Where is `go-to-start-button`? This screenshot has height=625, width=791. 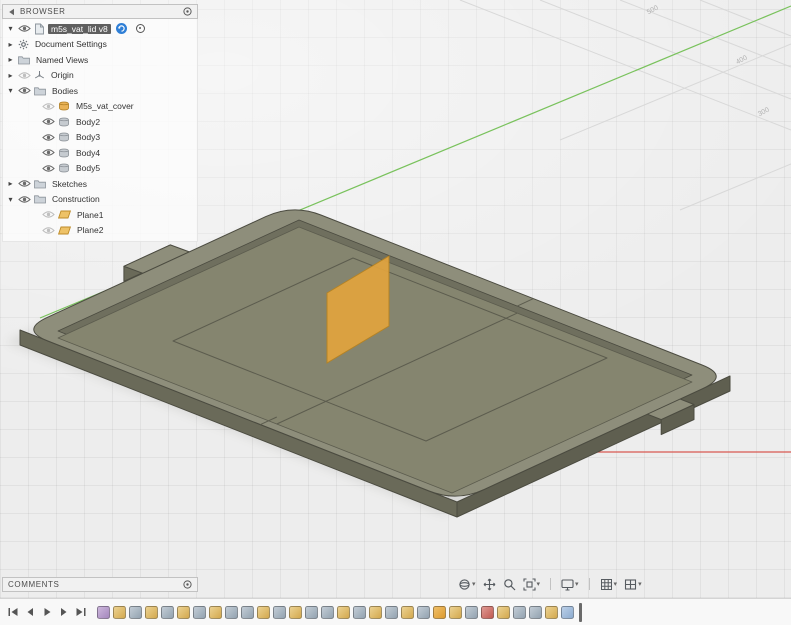
go-to-start-button is located at coordinates (12, 612).